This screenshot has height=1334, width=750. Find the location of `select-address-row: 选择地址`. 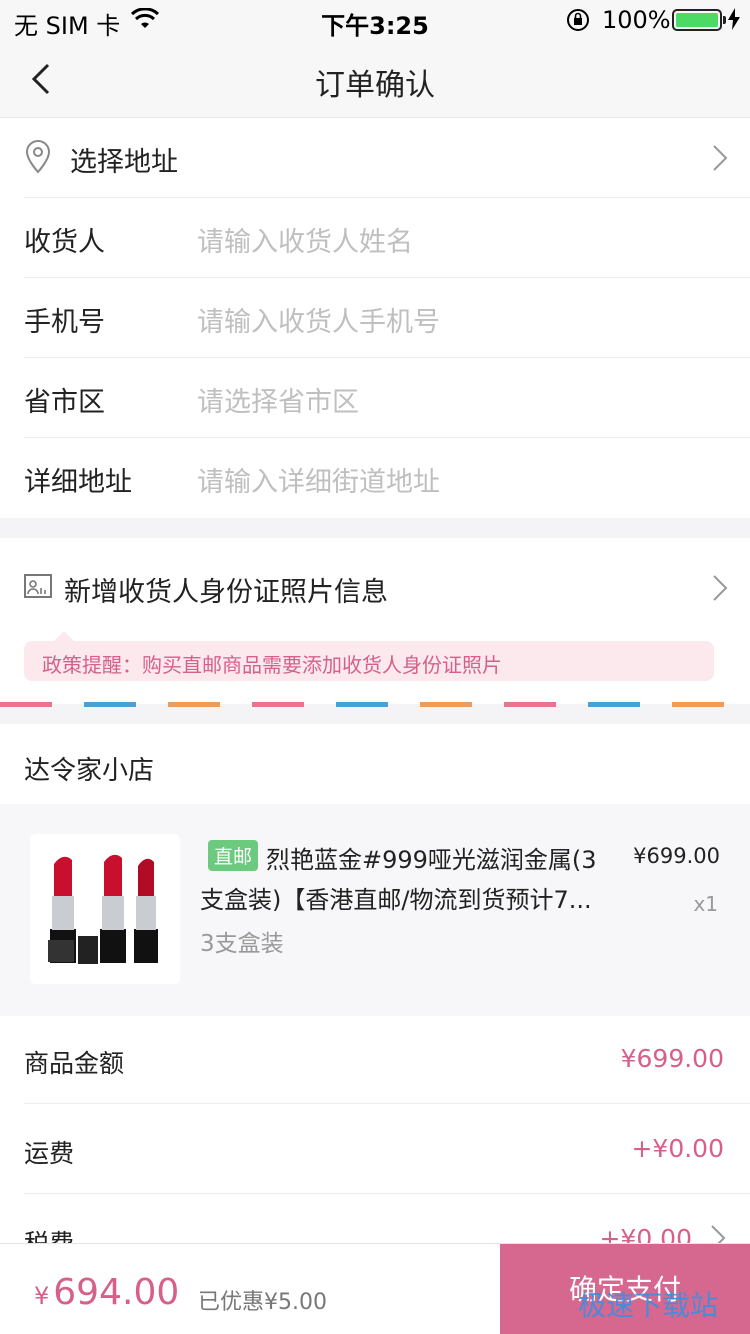

select-address-row: 选择地址 is located at coordinates (387, 158).